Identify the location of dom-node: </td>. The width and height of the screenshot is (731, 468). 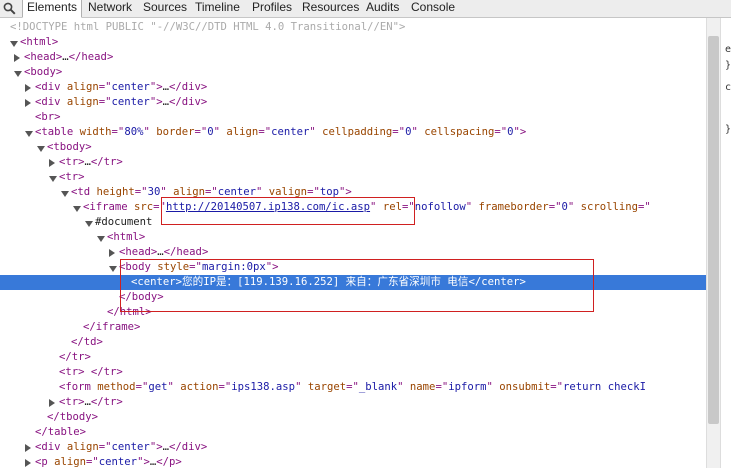
(353, 342).